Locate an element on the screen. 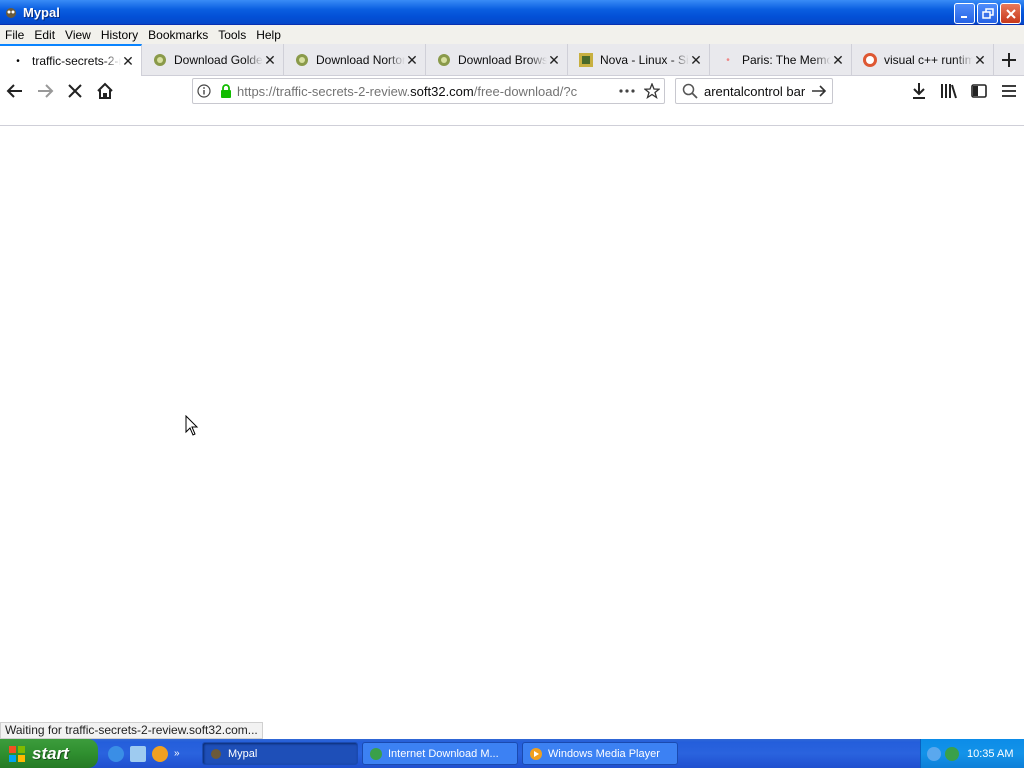  duckduckgo-icon is located at coordinates (870, 60).